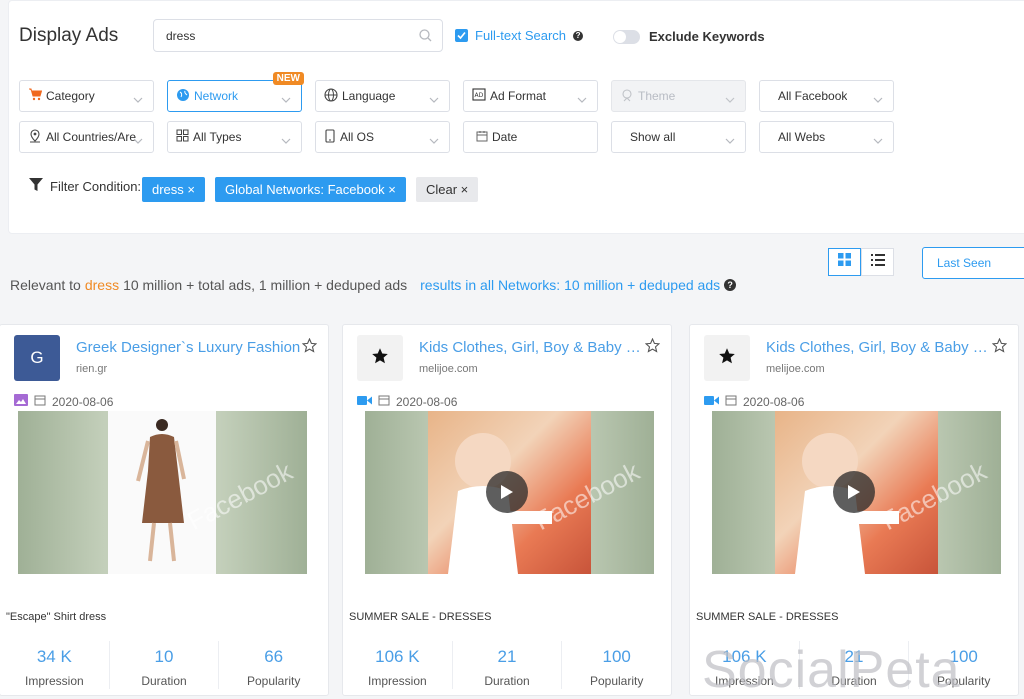  Describe the element at coordinates (369, 96) in the screenshot. I see `language-label: Language` at that location.